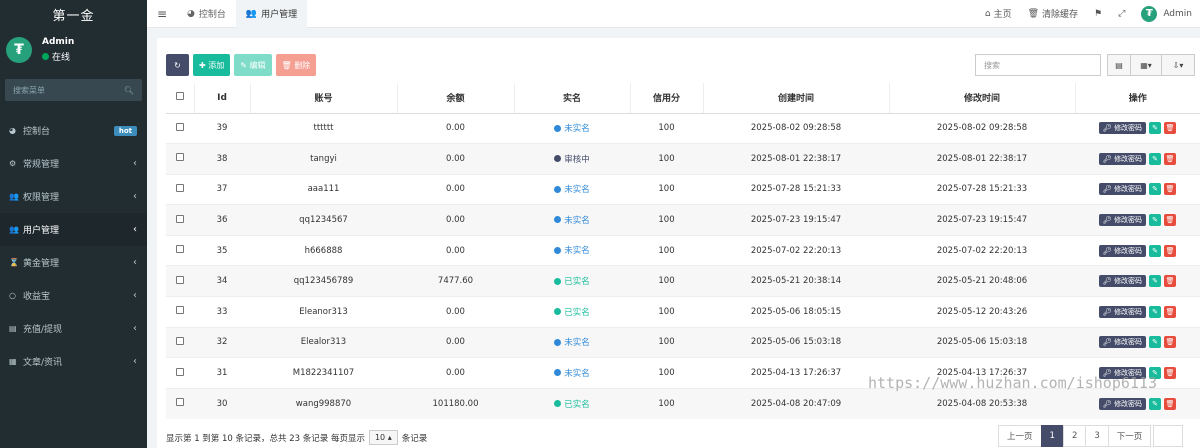 The width and height of the screenshot is (1200, 448). What do you see at coordinates (1052, 436) in the screenshot?
I see `page-button-1: 1` at bounding box center [1052, 436].